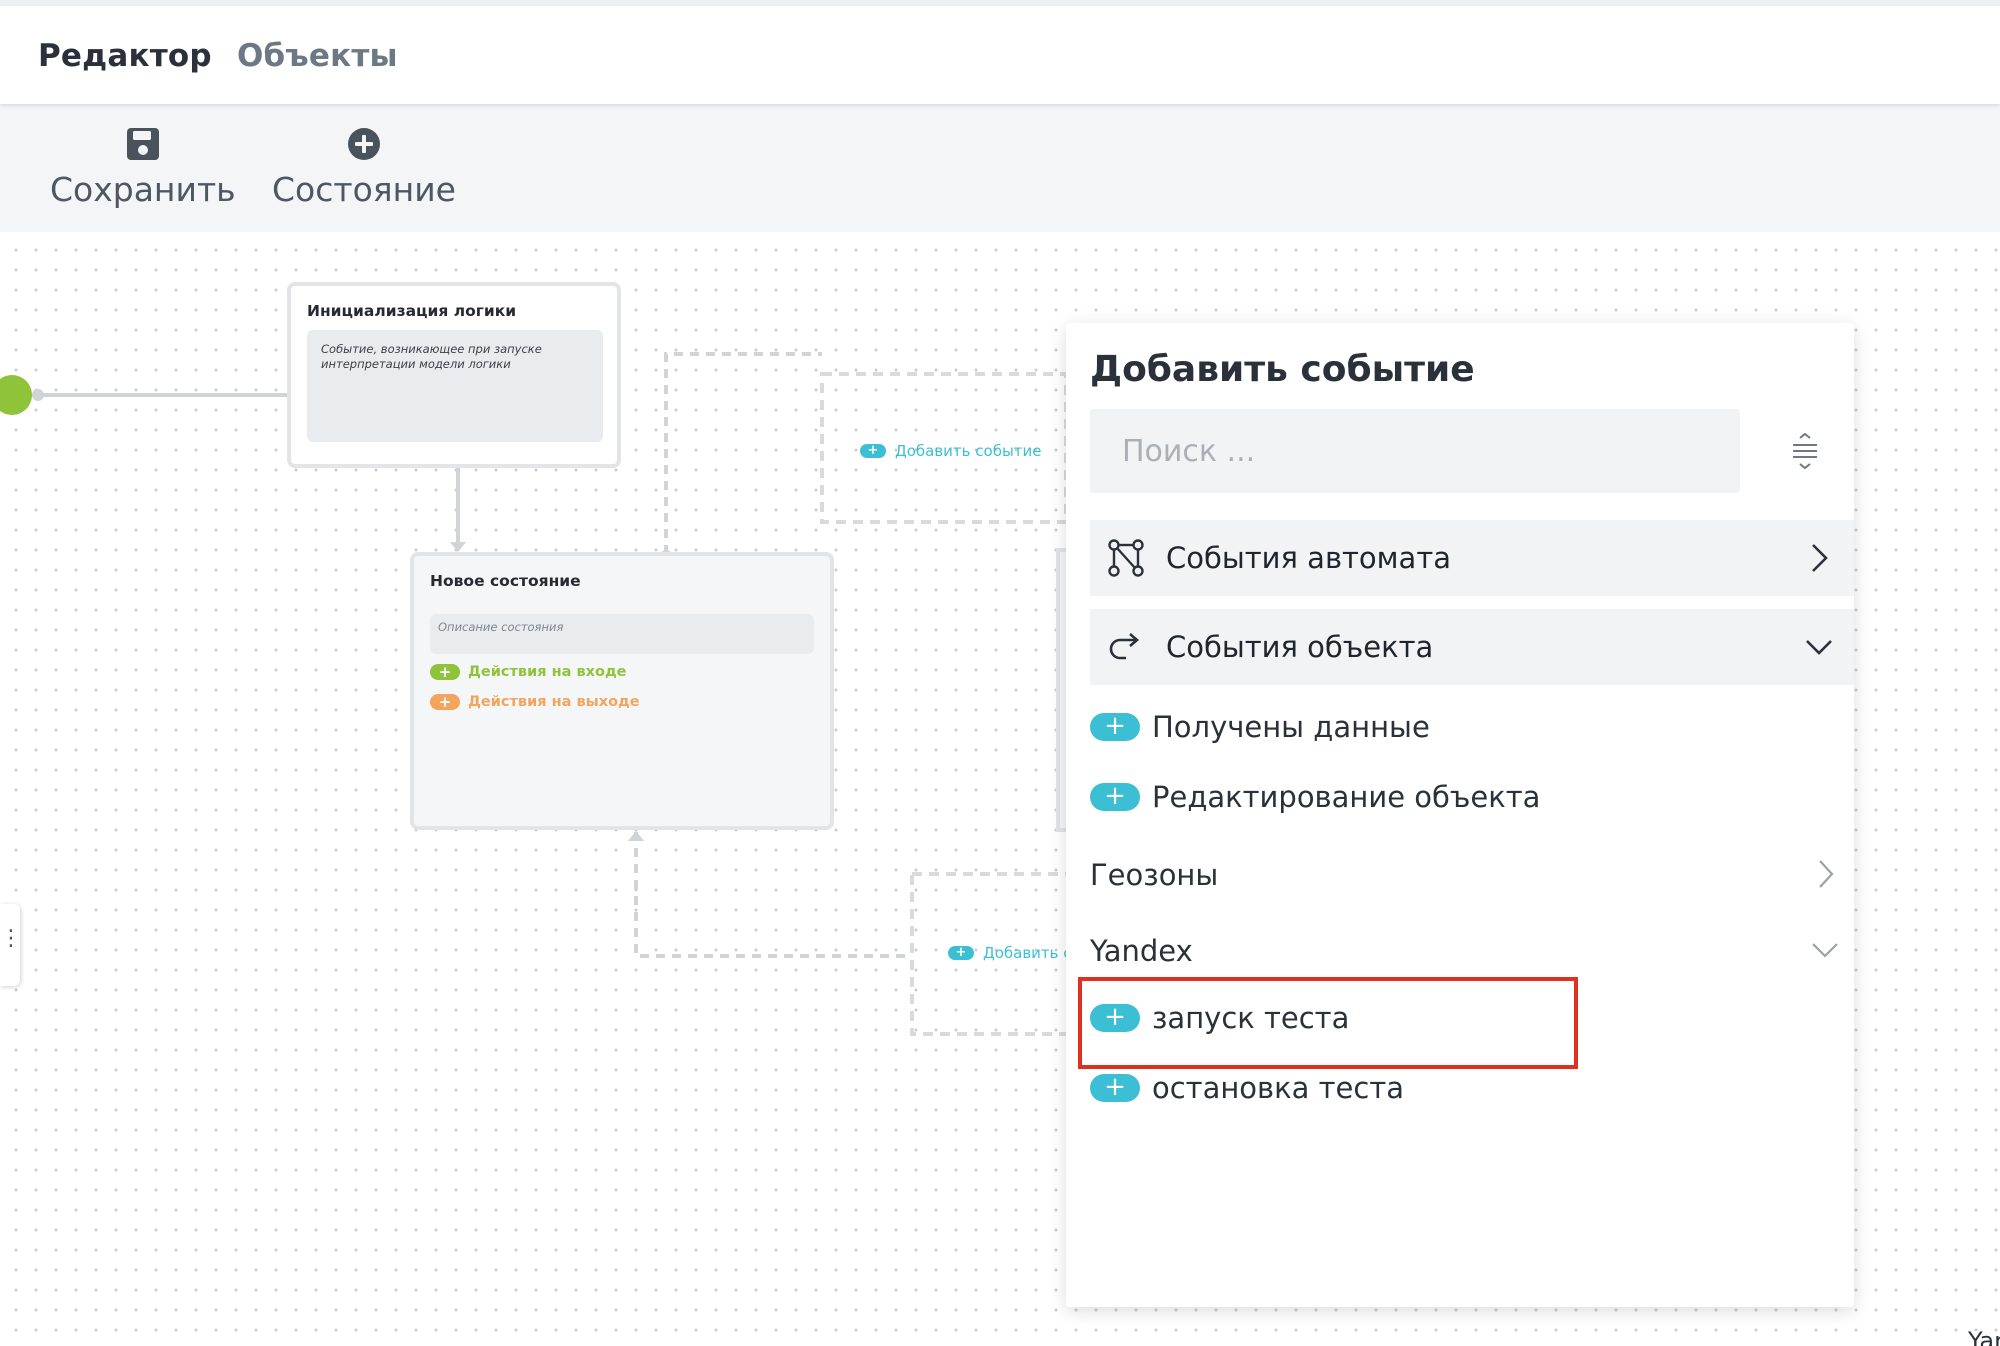  What do you see at coordinates (143, 167) in the screenshot?
I see `save-button: Сохранить` at bounding box center [143, 167].